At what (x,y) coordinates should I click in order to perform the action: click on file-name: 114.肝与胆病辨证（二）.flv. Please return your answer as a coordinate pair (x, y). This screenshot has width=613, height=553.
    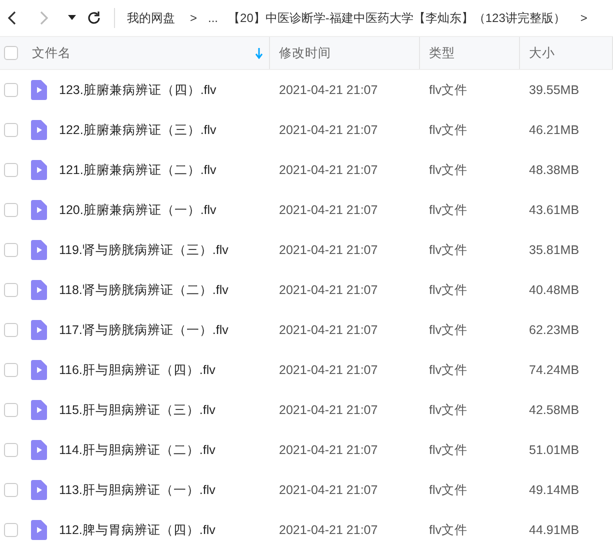
    Looking at the image, I should click on (137, 450).